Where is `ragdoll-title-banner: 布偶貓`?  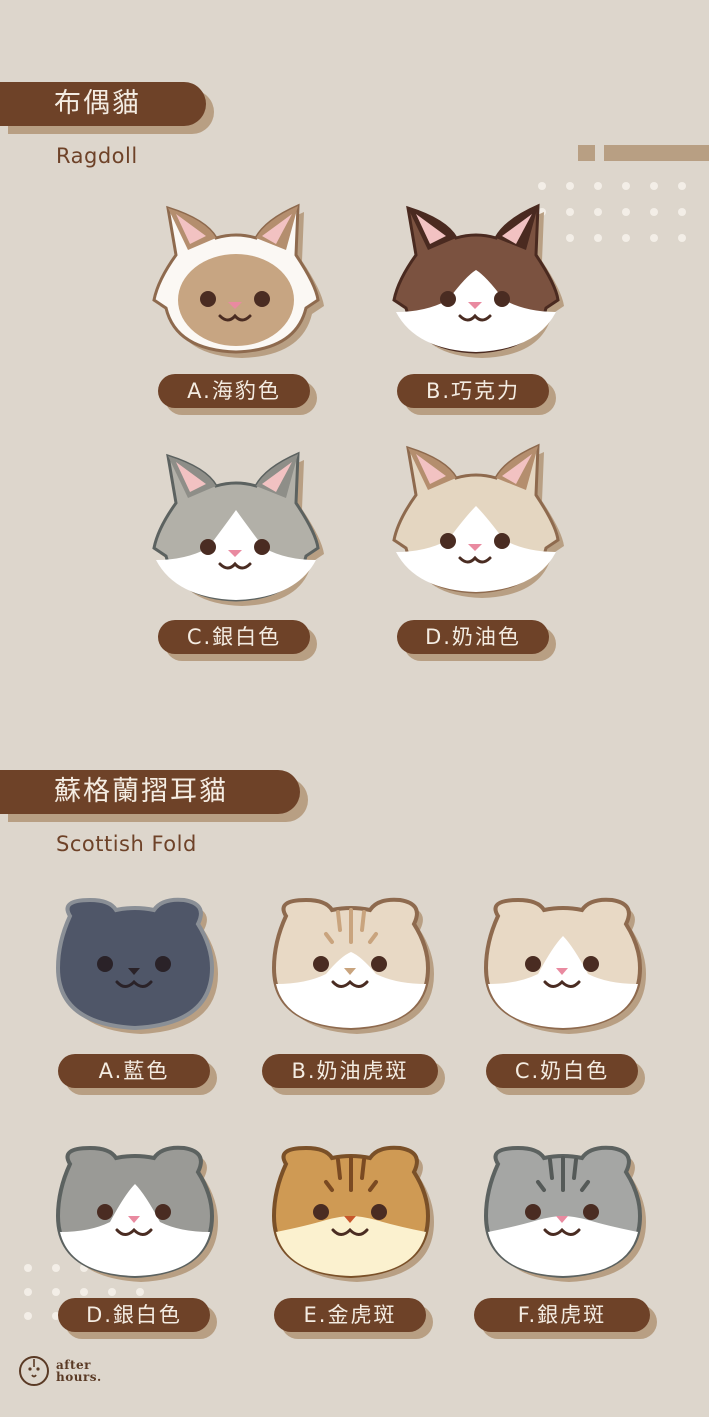 ragdoll-title-banner: 布偶貓 is located at coordinates (103, 104).